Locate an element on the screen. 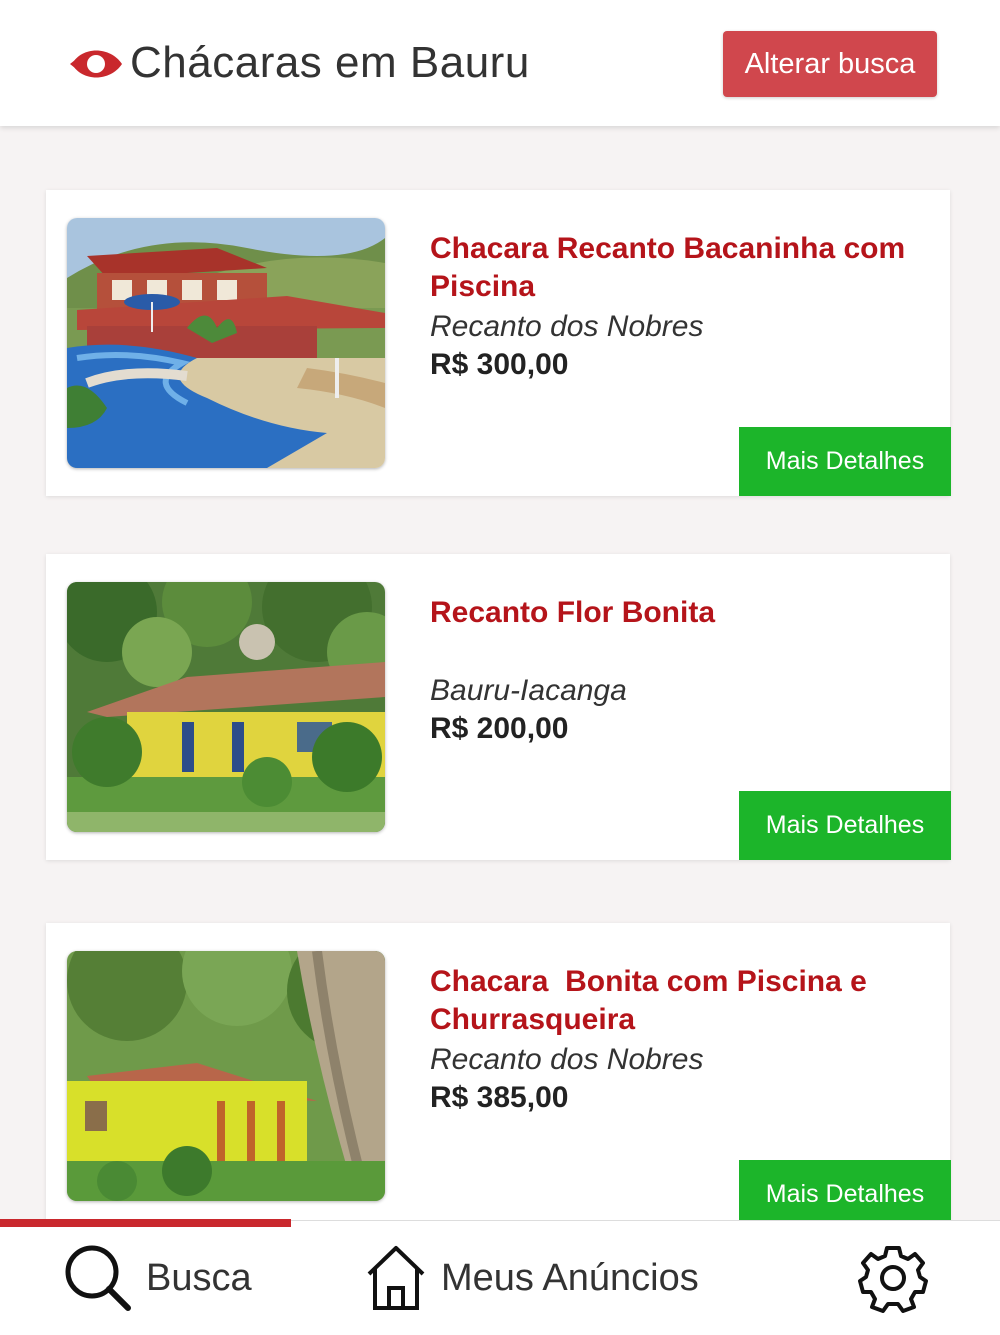  listing-price: R$ 300,00 is located at coordinates (499, 364).